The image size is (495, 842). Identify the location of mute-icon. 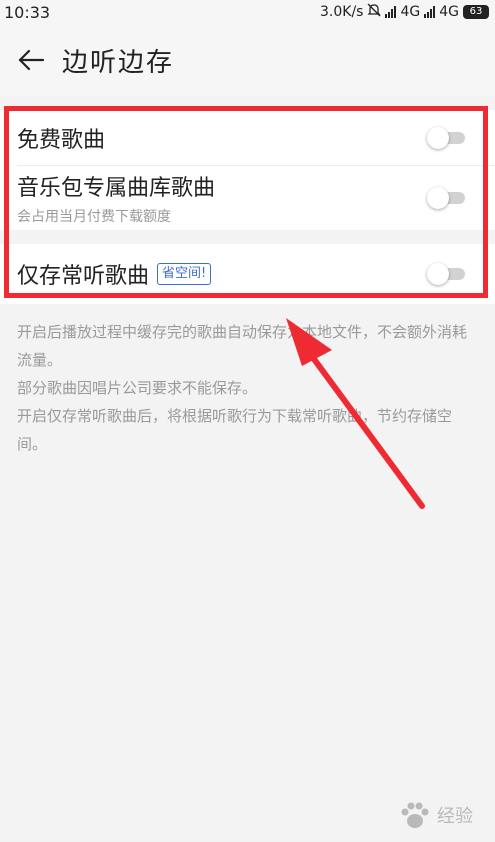
(374, 12).